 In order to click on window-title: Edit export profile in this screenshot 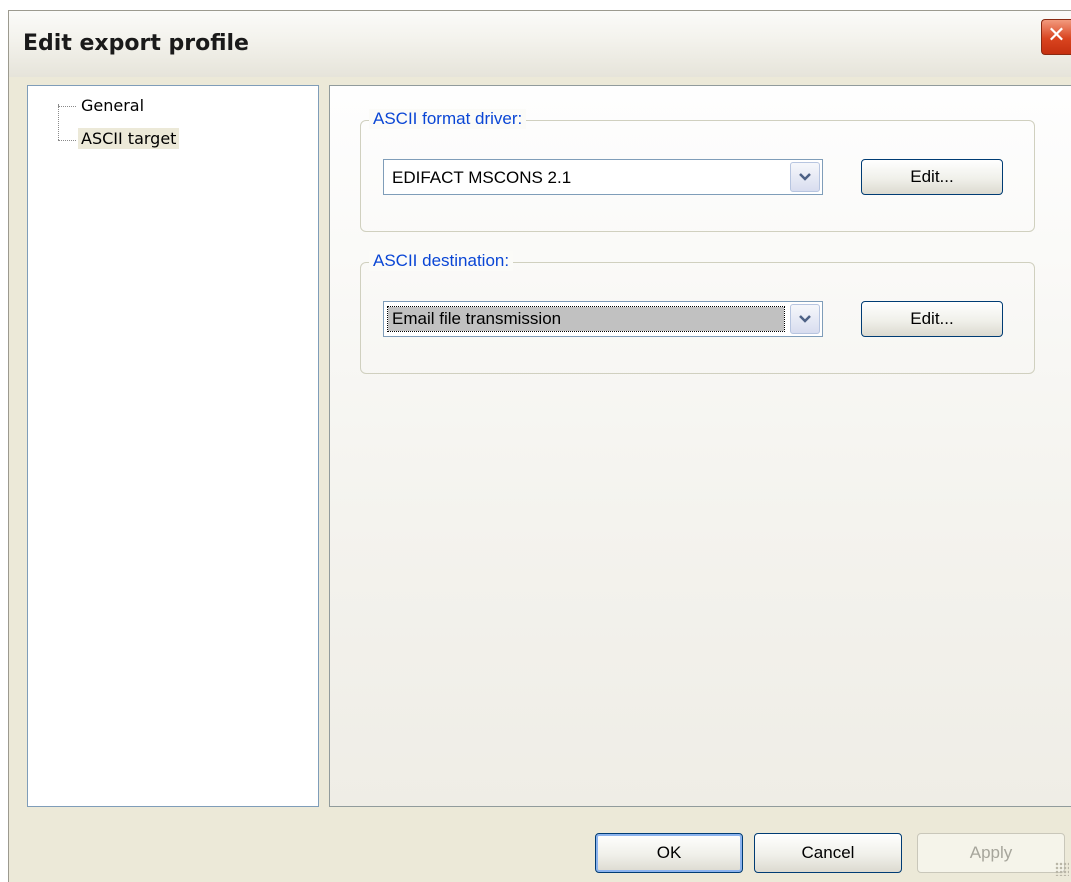, I will do `click(136, 43)`.